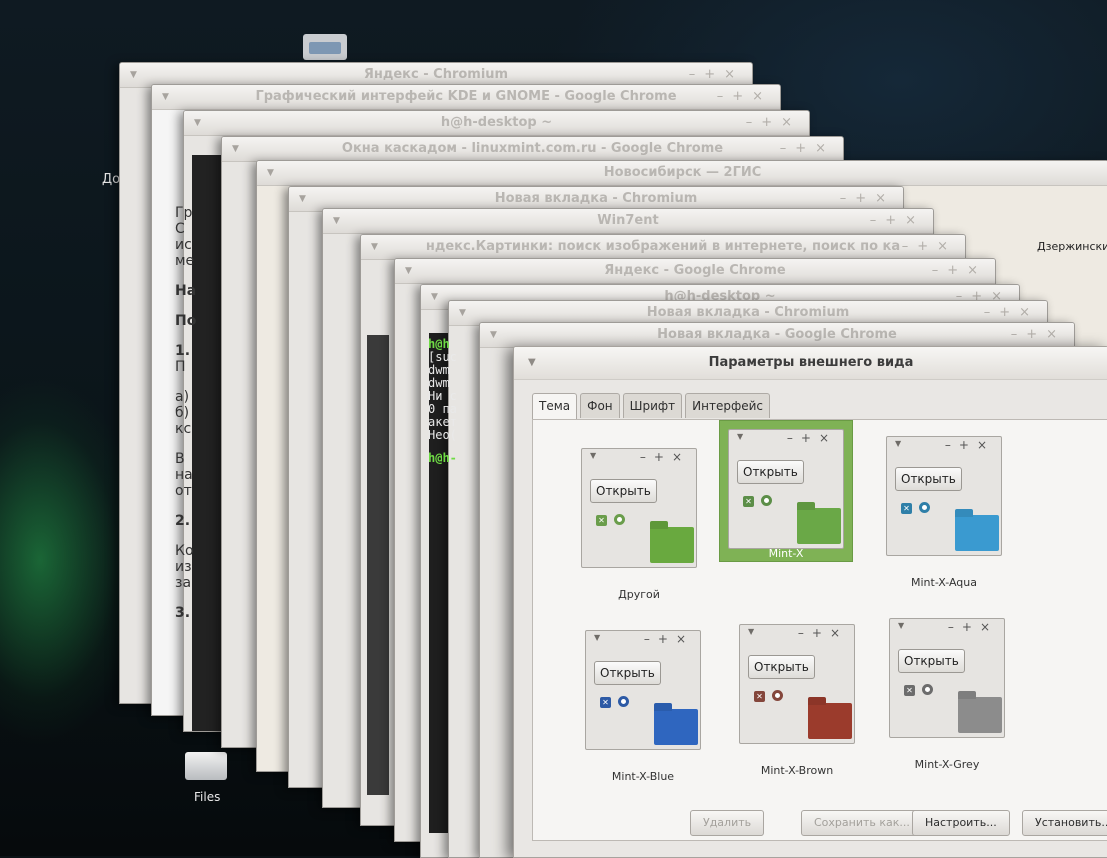  I want to click on theme-name: Mint-X-Aqua, so click(944, 582).